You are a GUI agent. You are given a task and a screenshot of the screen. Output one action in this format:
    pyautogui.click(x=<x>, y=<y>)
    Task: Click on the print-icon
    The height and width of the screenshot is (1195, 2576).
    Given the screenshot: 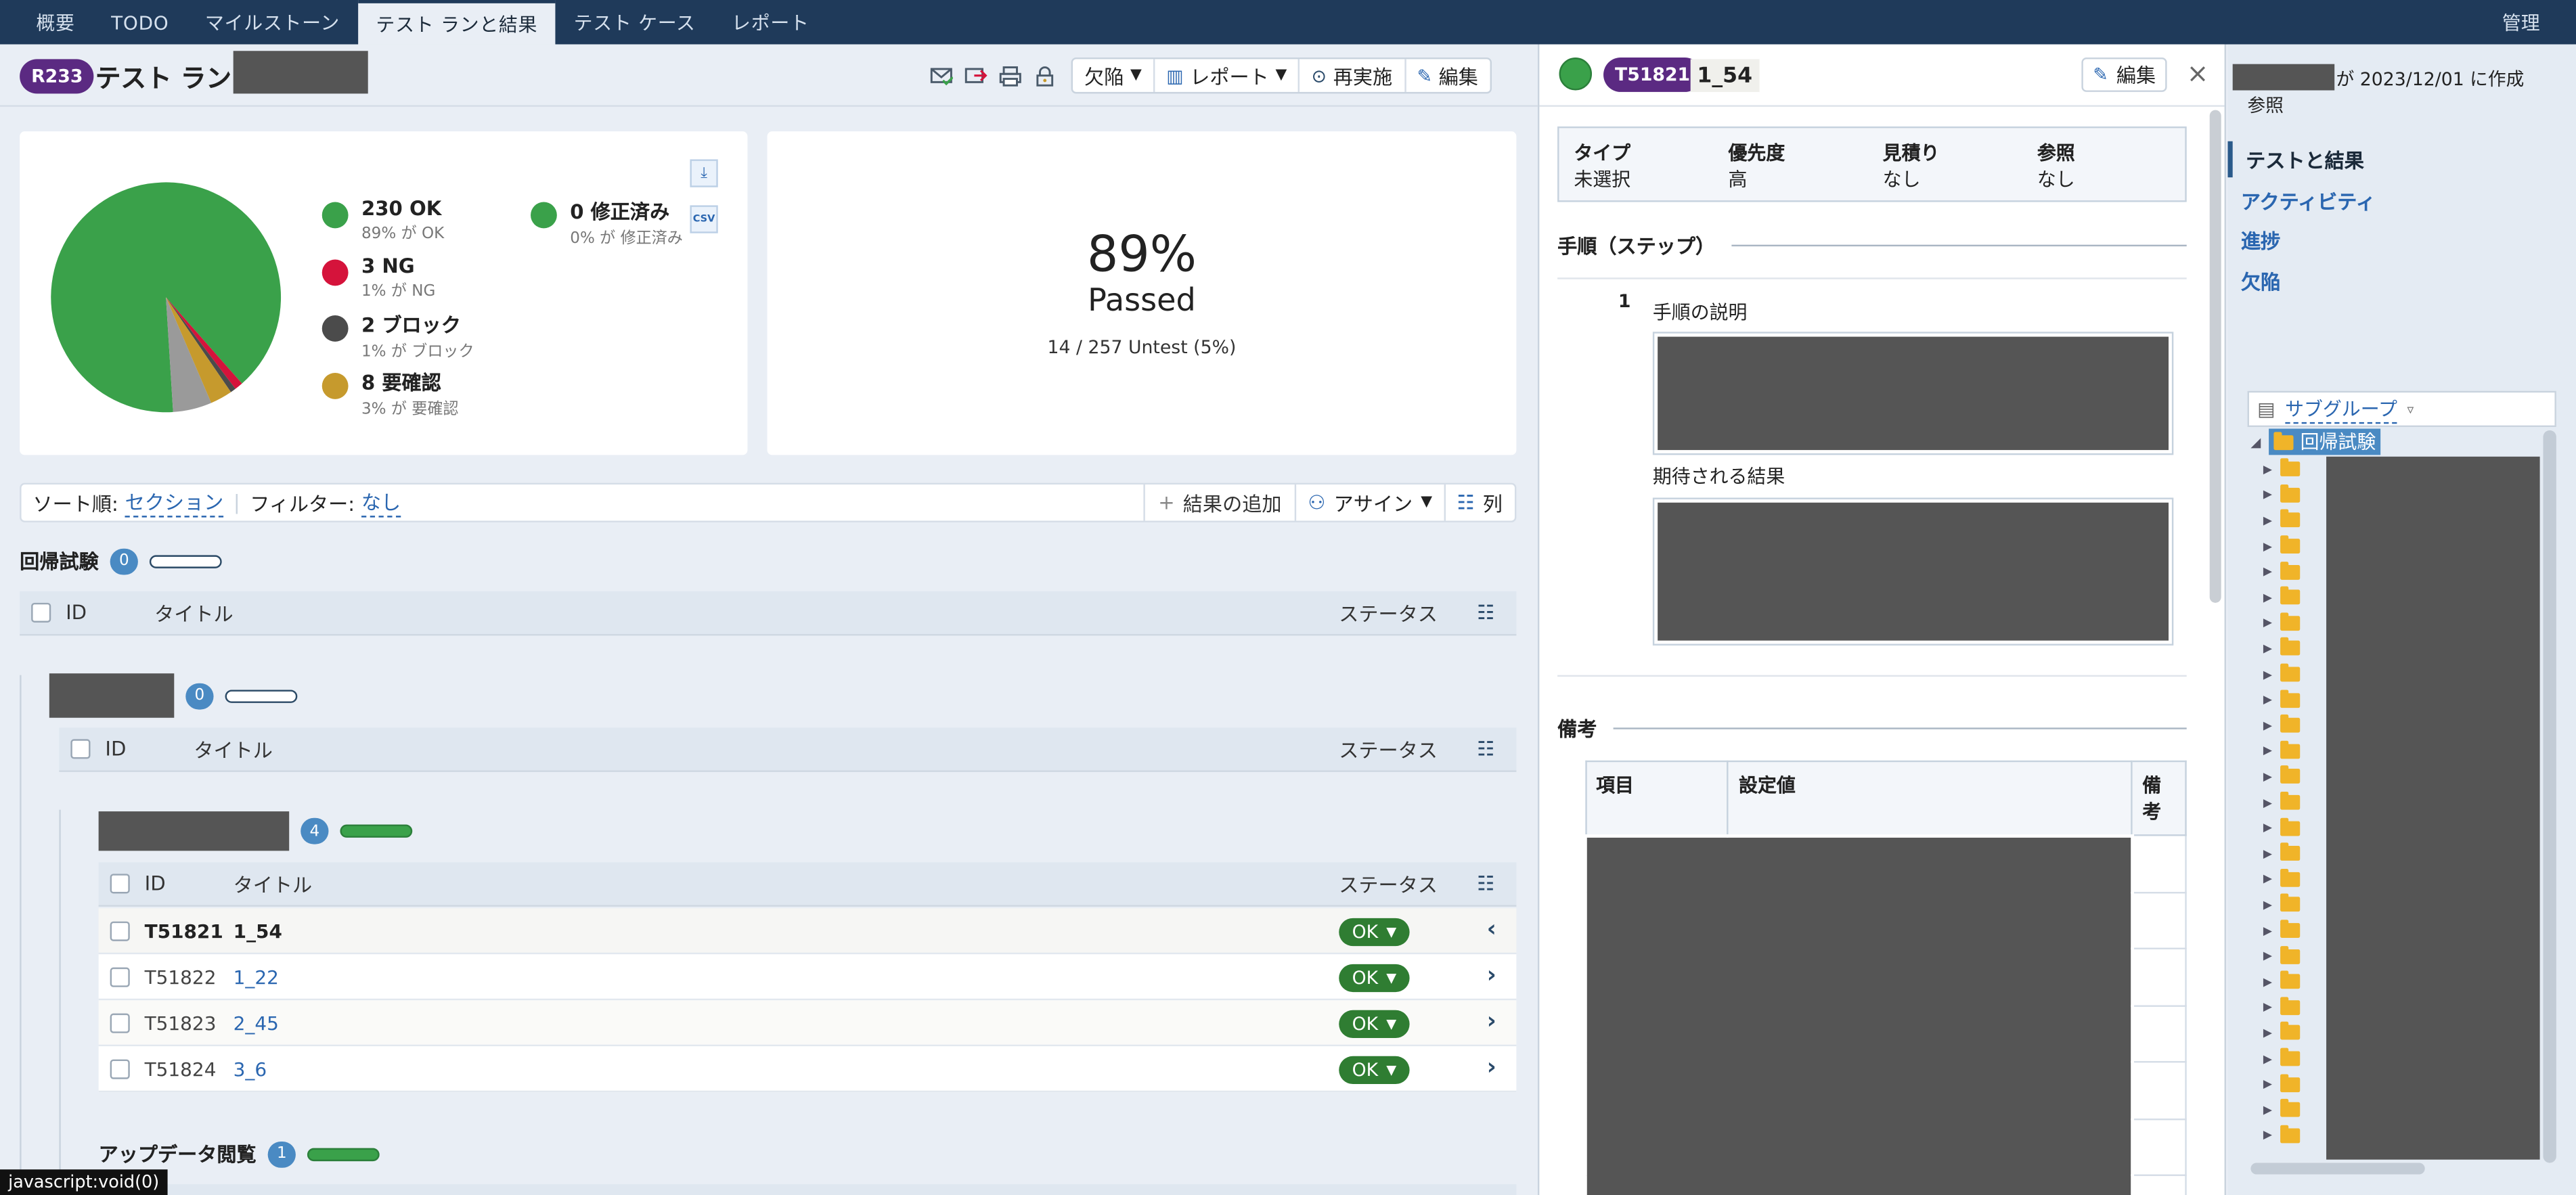 What is the action you would take?
    pyautogui.click(x=1010, y=75)
    